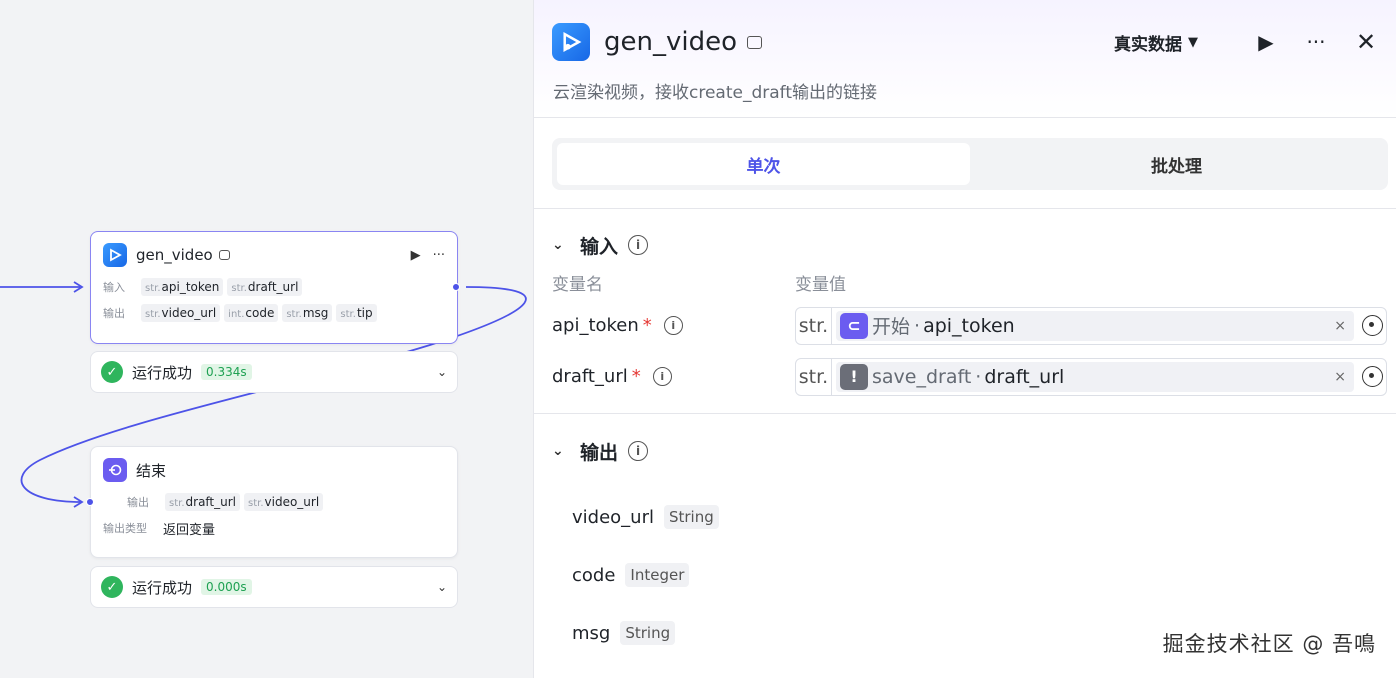  Describe the element at coordinates (1148, 44) in the screenshot. I see `data-mode-label: 真实数据` at that location.